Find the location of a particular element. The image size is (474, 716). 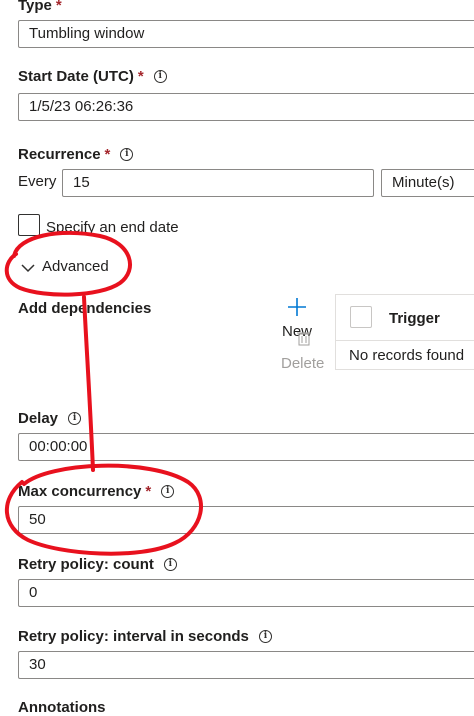

delay-label: Delay i is located at coordinates (50, 418).